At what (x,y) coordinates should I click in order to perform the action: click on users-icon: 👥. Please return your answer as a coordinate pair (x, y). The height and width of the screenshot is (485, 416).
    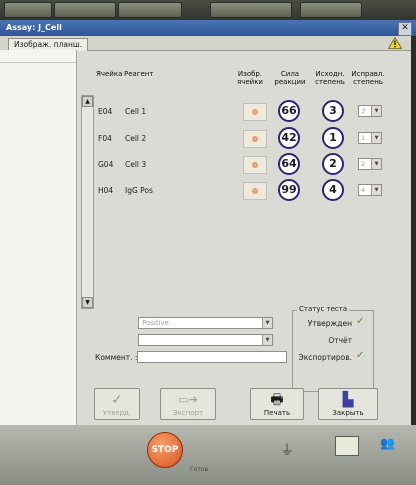
    Looking at the image, I should click on (387, 443).